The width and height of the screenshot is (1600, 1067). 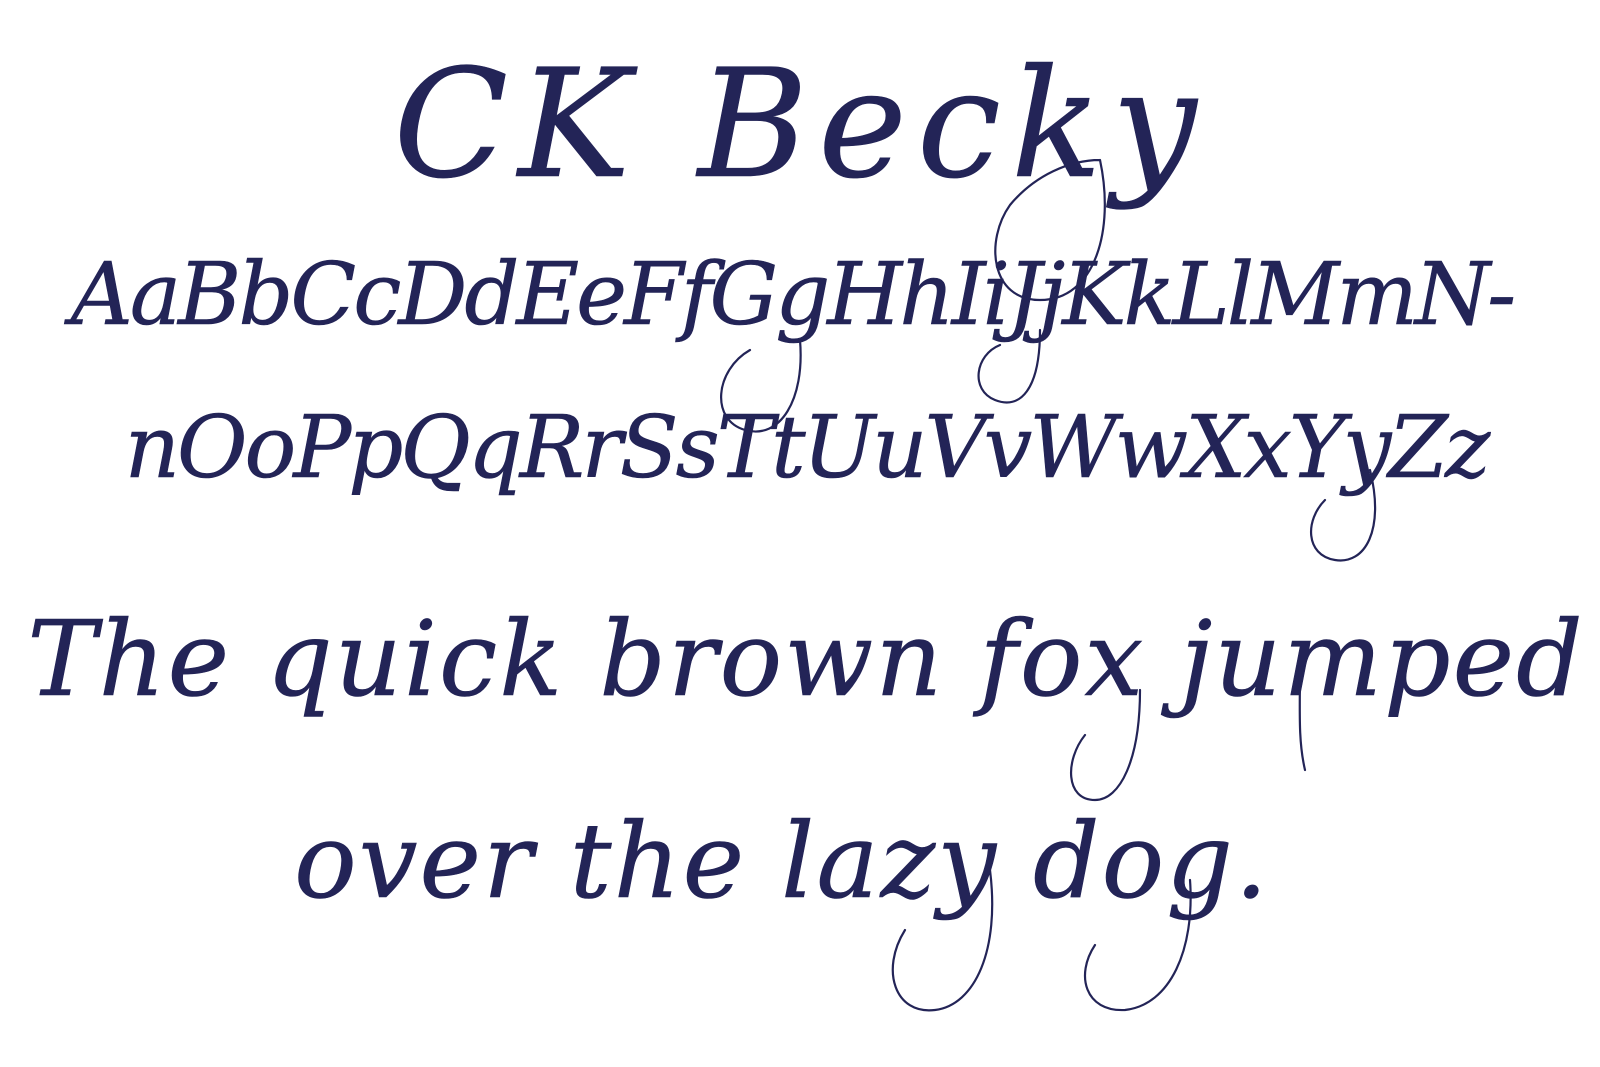 What do you see at coordinates (807, 448) in the screenshot?
I see `alphabet-line-2: nOoPpQqRrSsTtUuVvWwXxYyZz` at bounding box center [807, 448].